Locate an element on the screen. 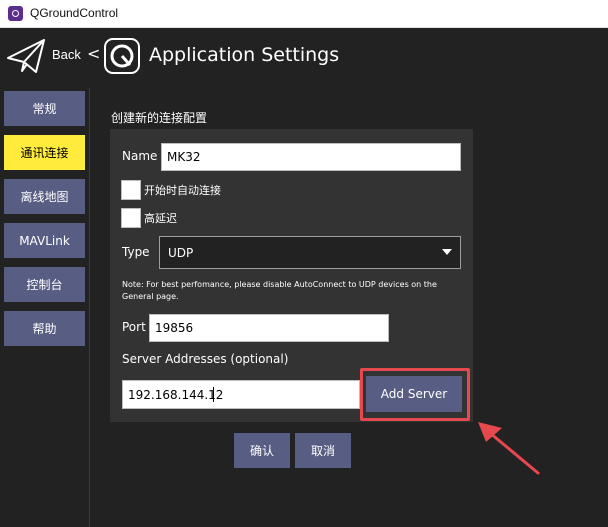 This screenshot has width=608, height=527. pointer-arrow-icon is located at coordinates (509, 448).